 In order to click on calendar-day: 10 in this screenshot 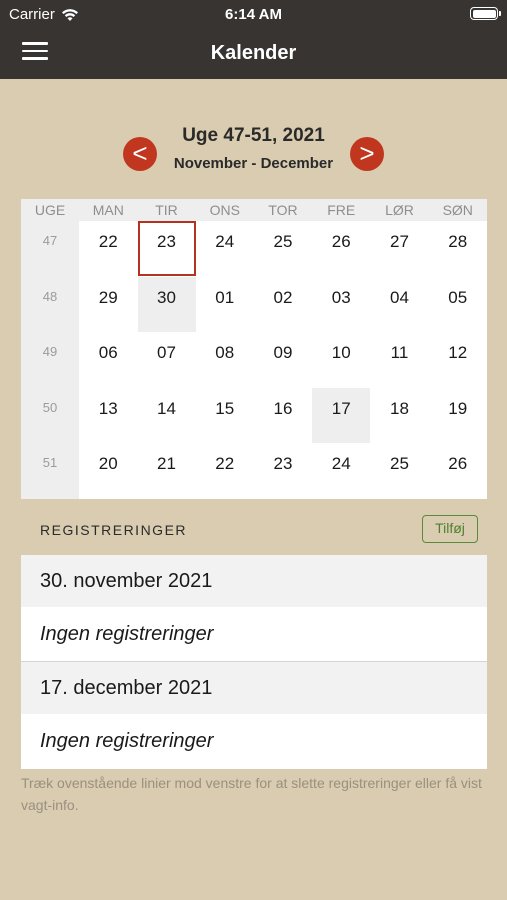, I will do `click(341, 359)`.